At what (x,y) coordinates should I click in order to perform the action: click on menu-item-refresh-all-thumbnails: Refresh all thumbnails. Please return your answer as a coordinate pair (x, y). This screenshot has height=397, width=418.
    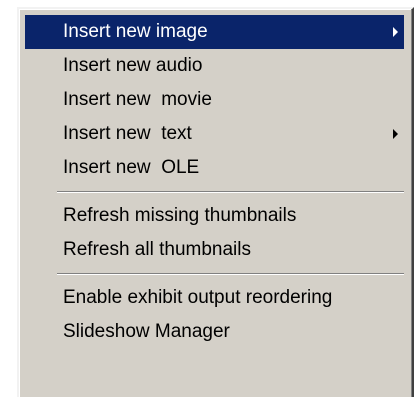
    Looking at the image, I should click on (214, 250).